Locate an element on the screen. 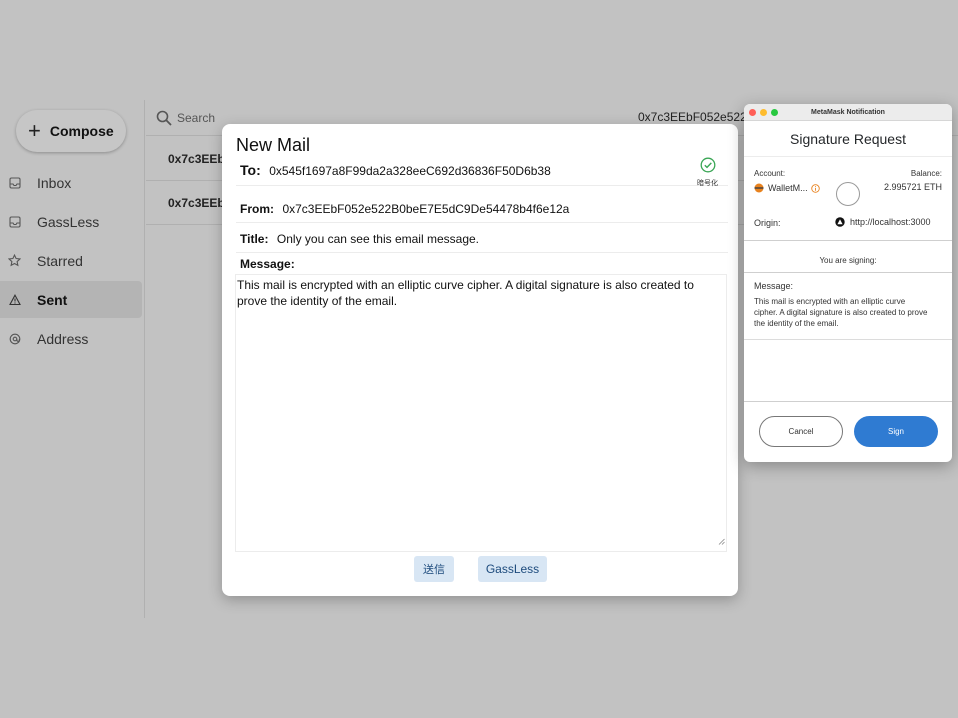 The height and width of the screenshot is (718, 958). encrypt-toggle: 暗号化 is located at coordinates (707, 172).